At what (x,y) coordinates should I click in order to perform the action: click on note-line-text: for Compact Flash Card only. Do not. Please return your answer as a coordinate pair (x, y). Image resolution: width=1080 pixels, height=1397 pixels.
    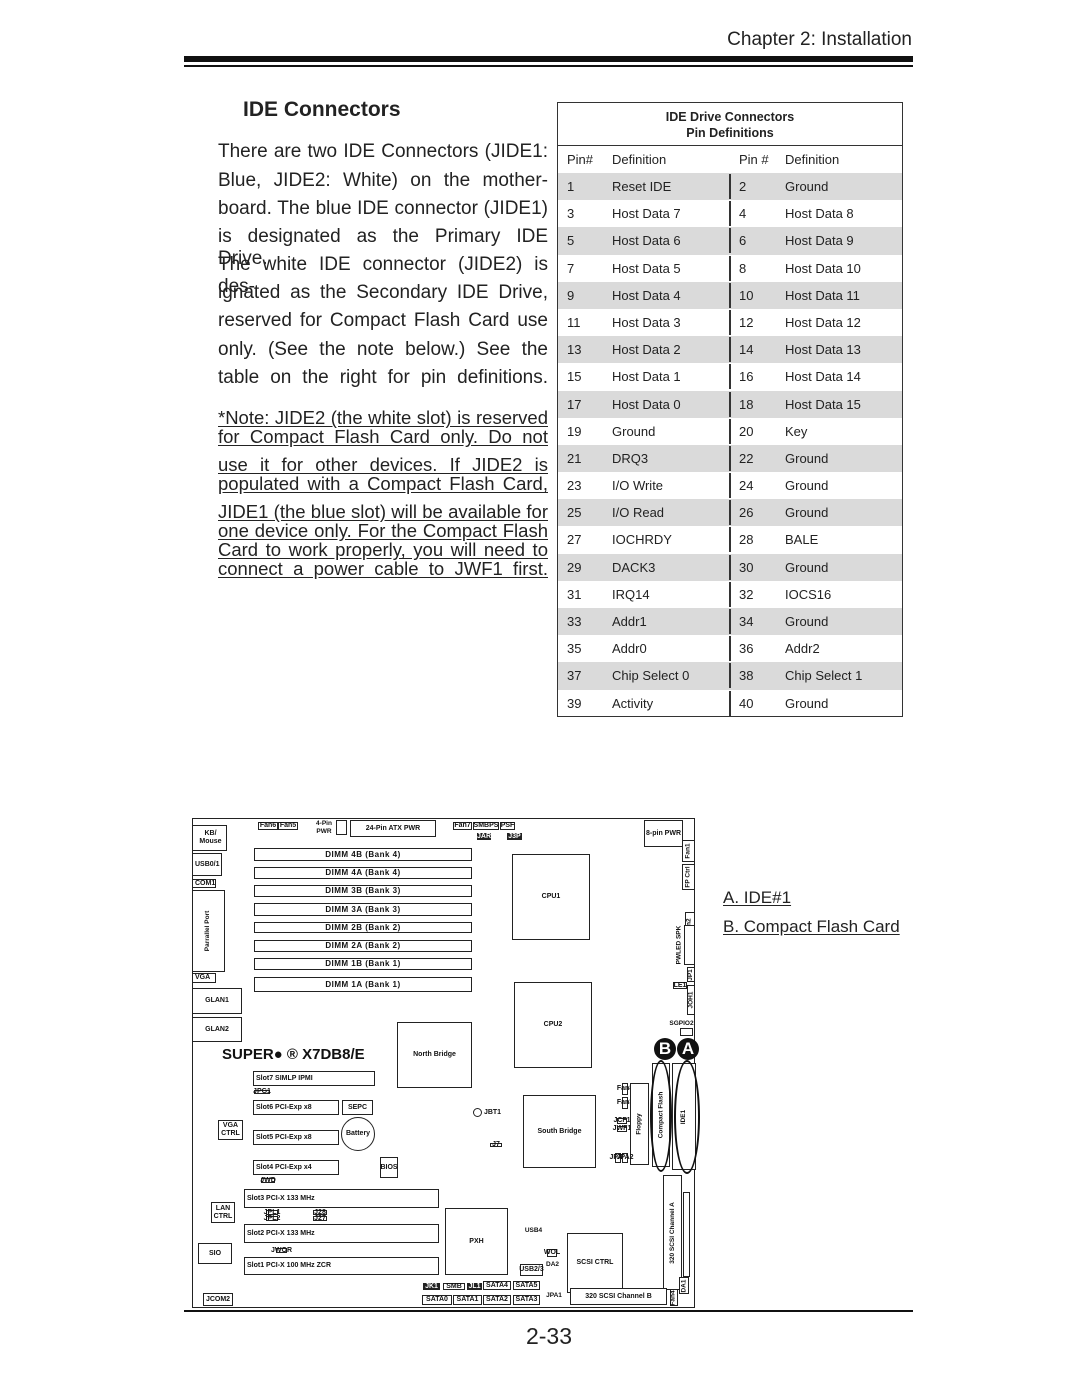
    Looking at the image, I should click on (383, 436).